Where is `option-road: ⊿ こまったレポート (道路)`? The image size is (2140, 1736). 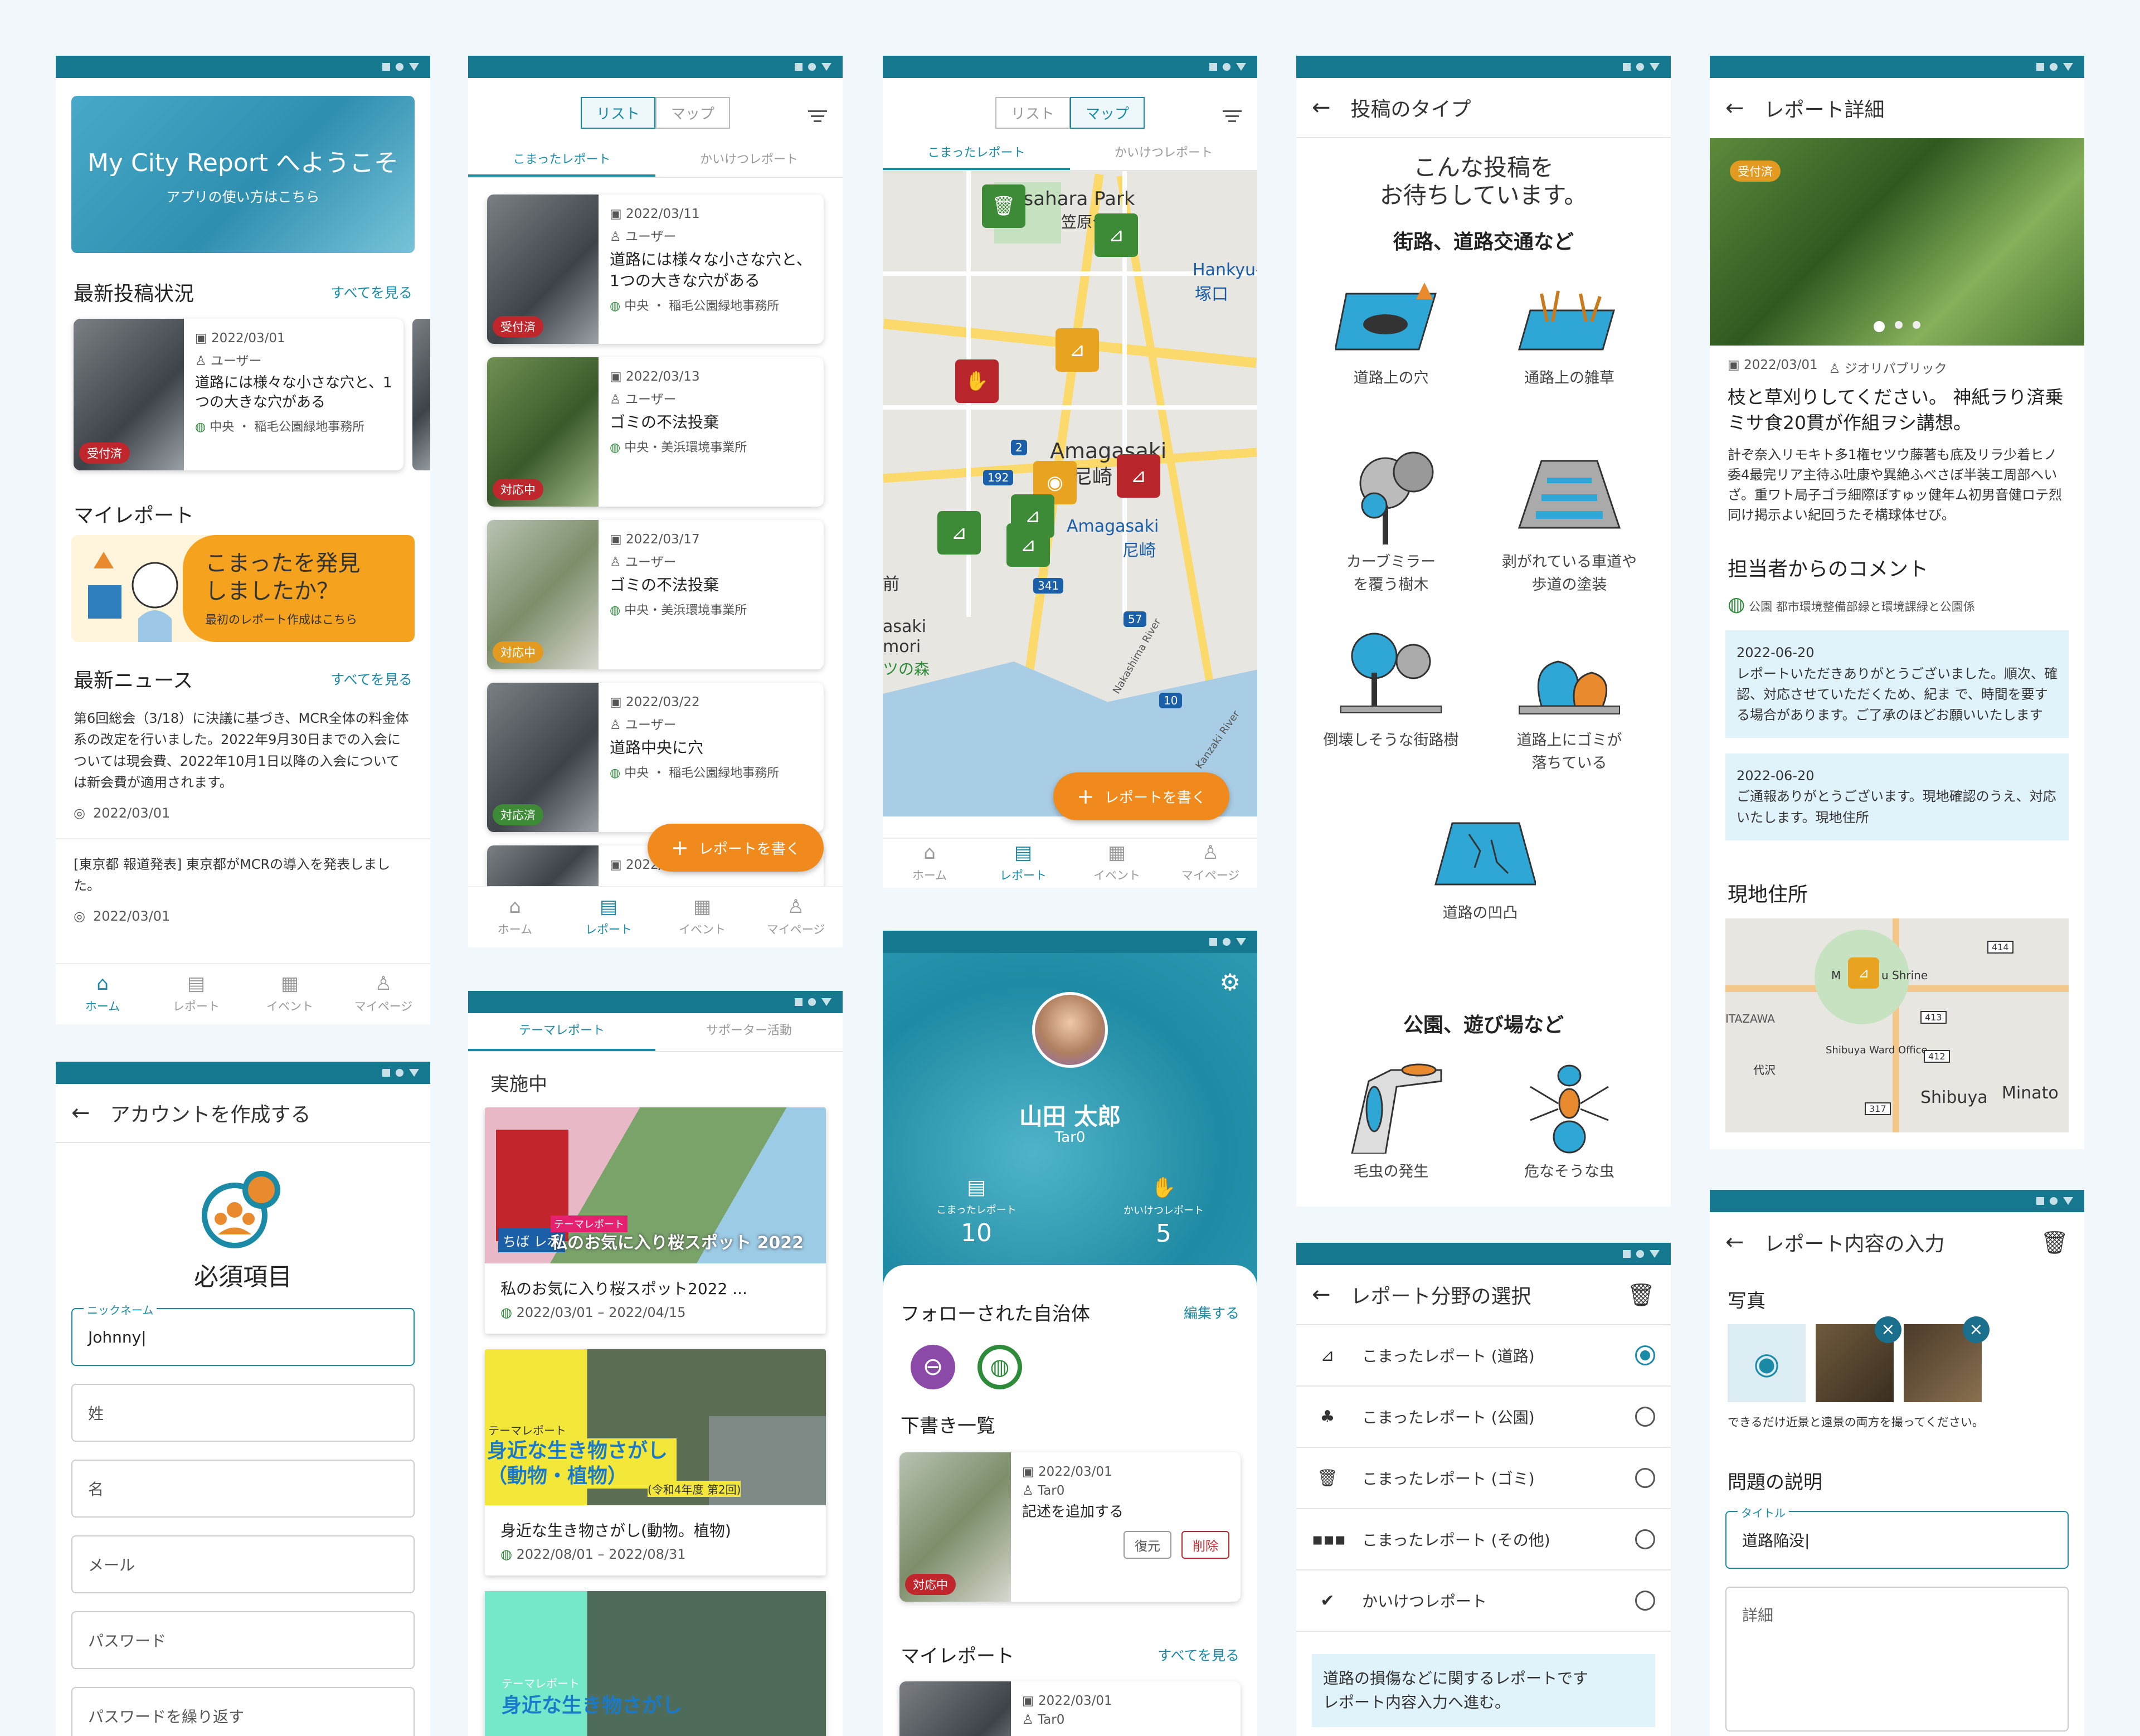 option-road: ⊿ こまったレポート (道路) is located at coordinates (1483, 1356).